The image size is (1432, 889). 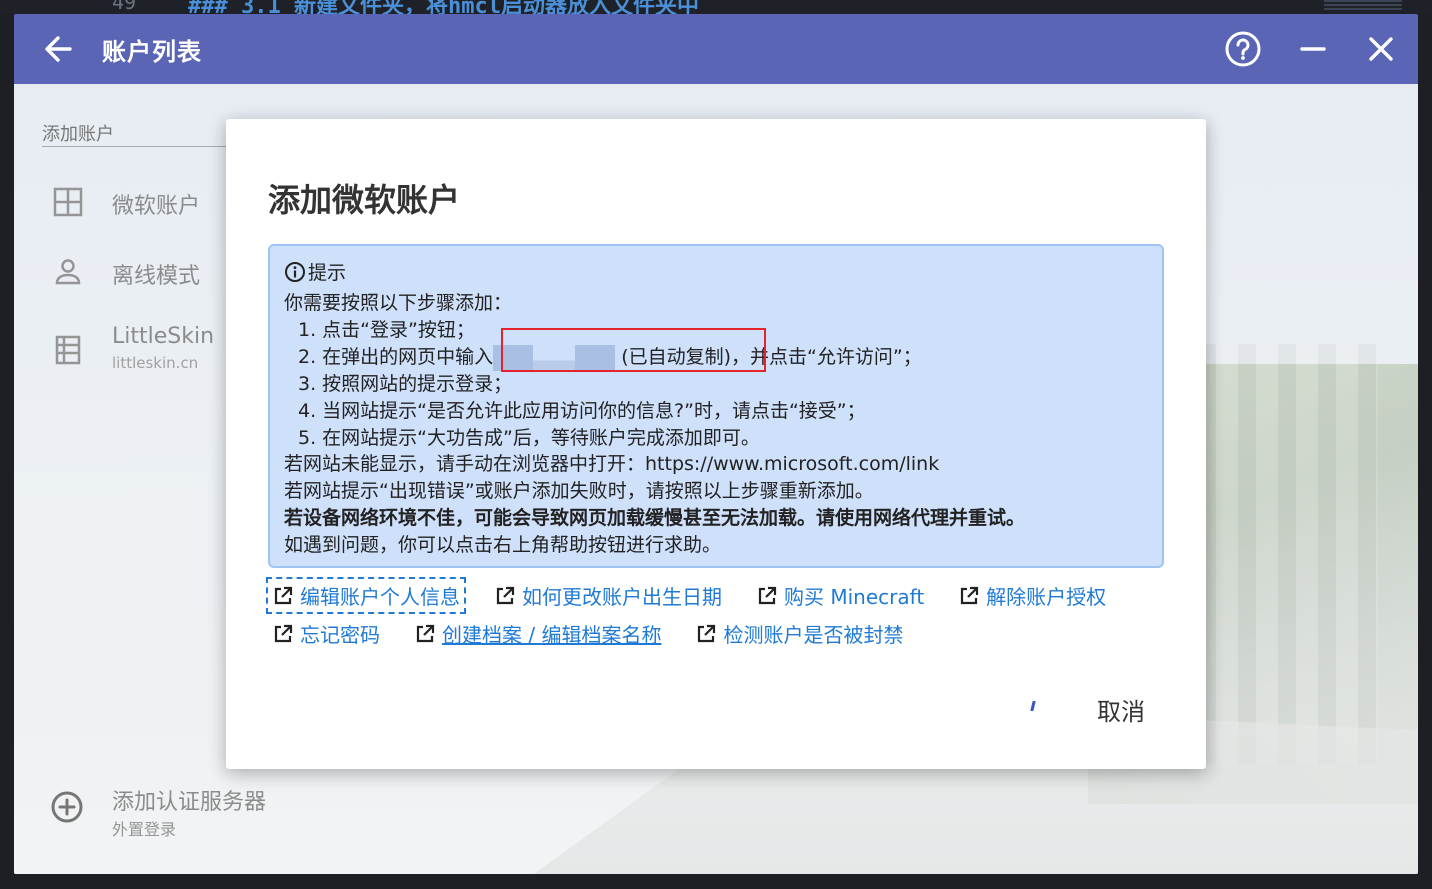 What do you see at coordinates (1363, 6) in the screenshot?
I see `editor-minimap` at bounding box center [1363, 6].